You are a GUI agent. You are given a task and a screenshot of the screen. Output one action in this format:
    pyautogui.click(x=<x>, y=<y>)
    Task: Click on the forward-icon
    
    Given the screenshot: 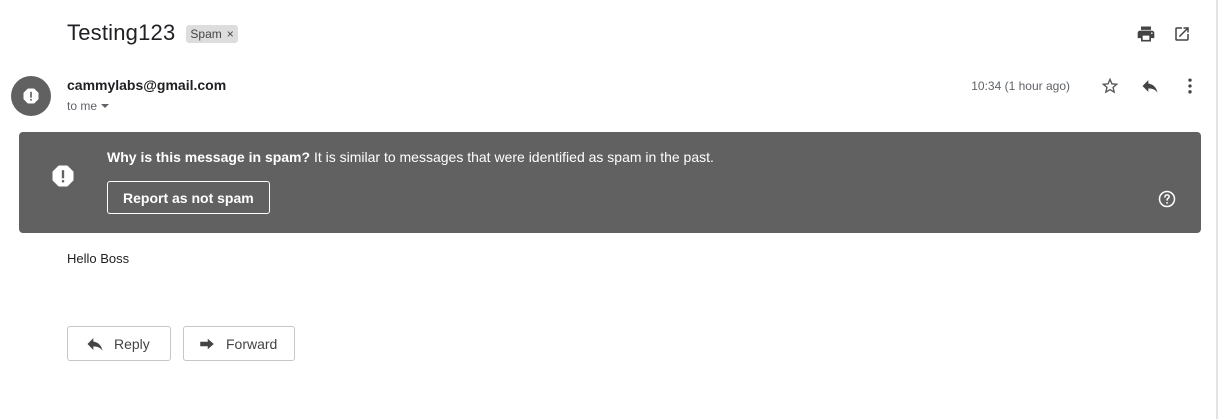 What is the action you would take?
    pyautogui.click(x=207, y=344)
    